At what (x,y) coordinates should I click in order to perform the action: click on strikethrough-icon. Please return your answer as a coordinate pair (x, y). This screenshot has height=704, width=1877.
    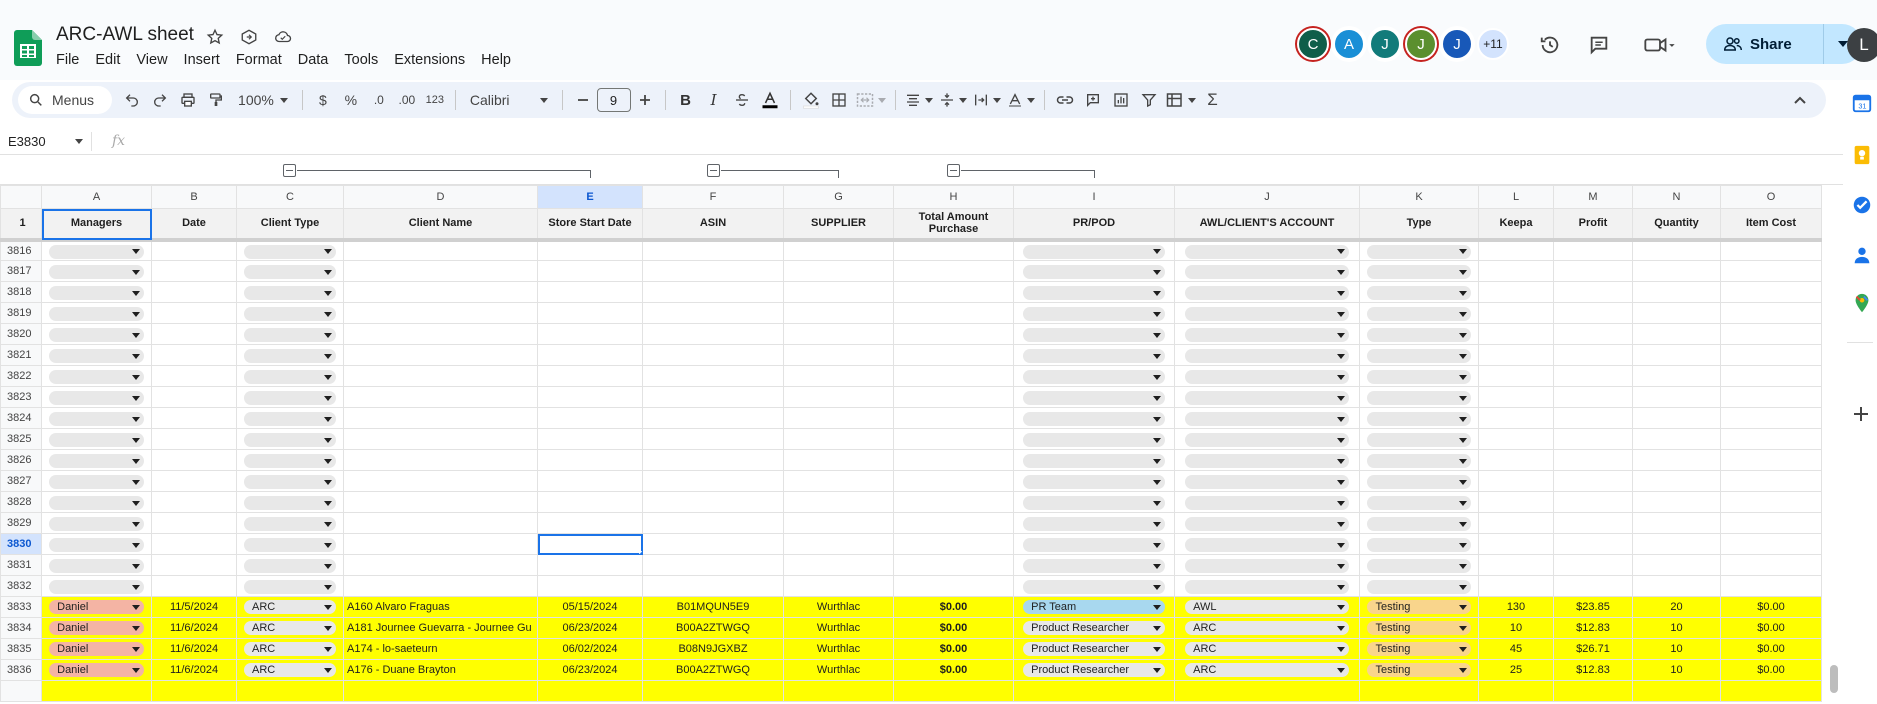
    Looking at the image, I should click on (742, 100).